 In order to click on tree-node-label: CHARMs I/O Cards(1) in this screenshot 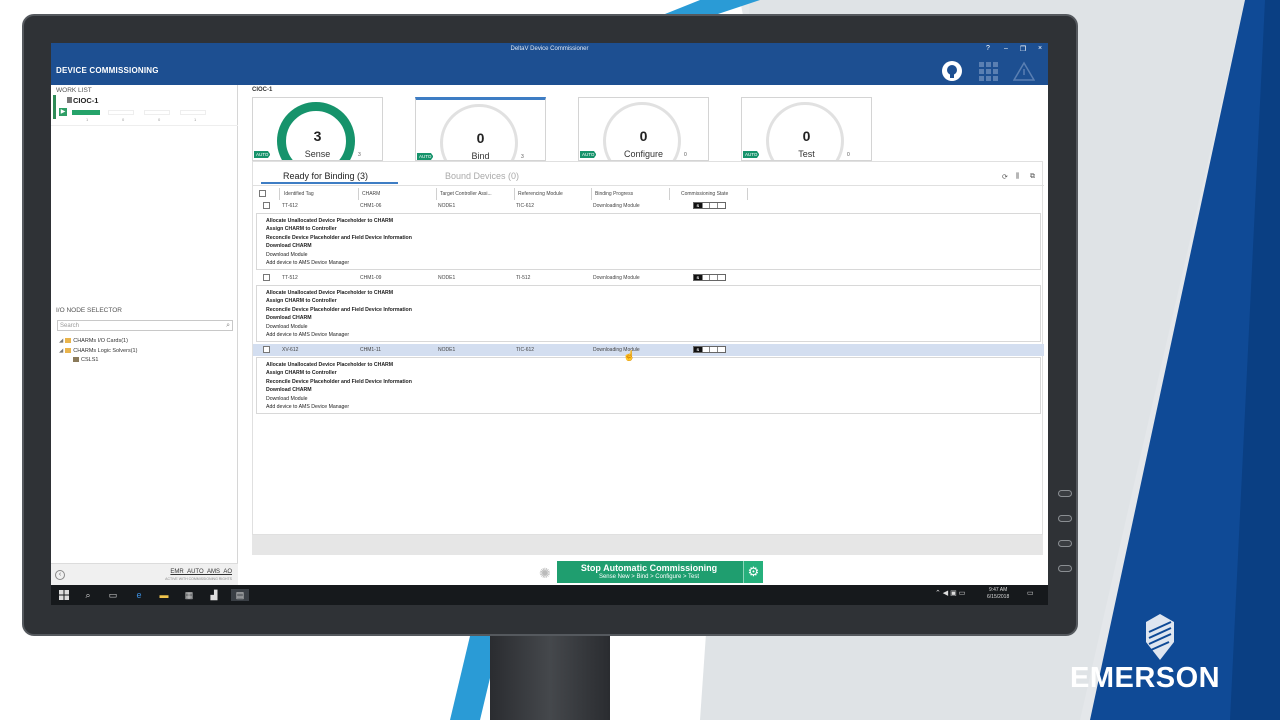, I will do `click(100, 341)`.